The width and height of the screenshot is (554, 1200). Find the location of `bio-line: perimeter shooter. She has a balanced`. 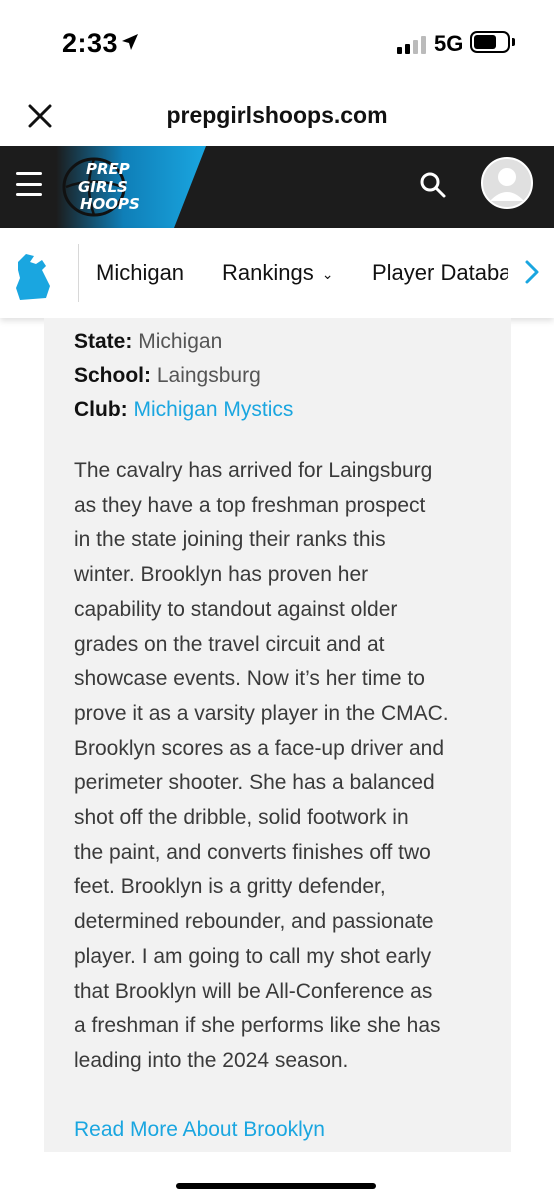

bio-line: perimeter shooter. She has a balanced is located at coordinates (254, 783).